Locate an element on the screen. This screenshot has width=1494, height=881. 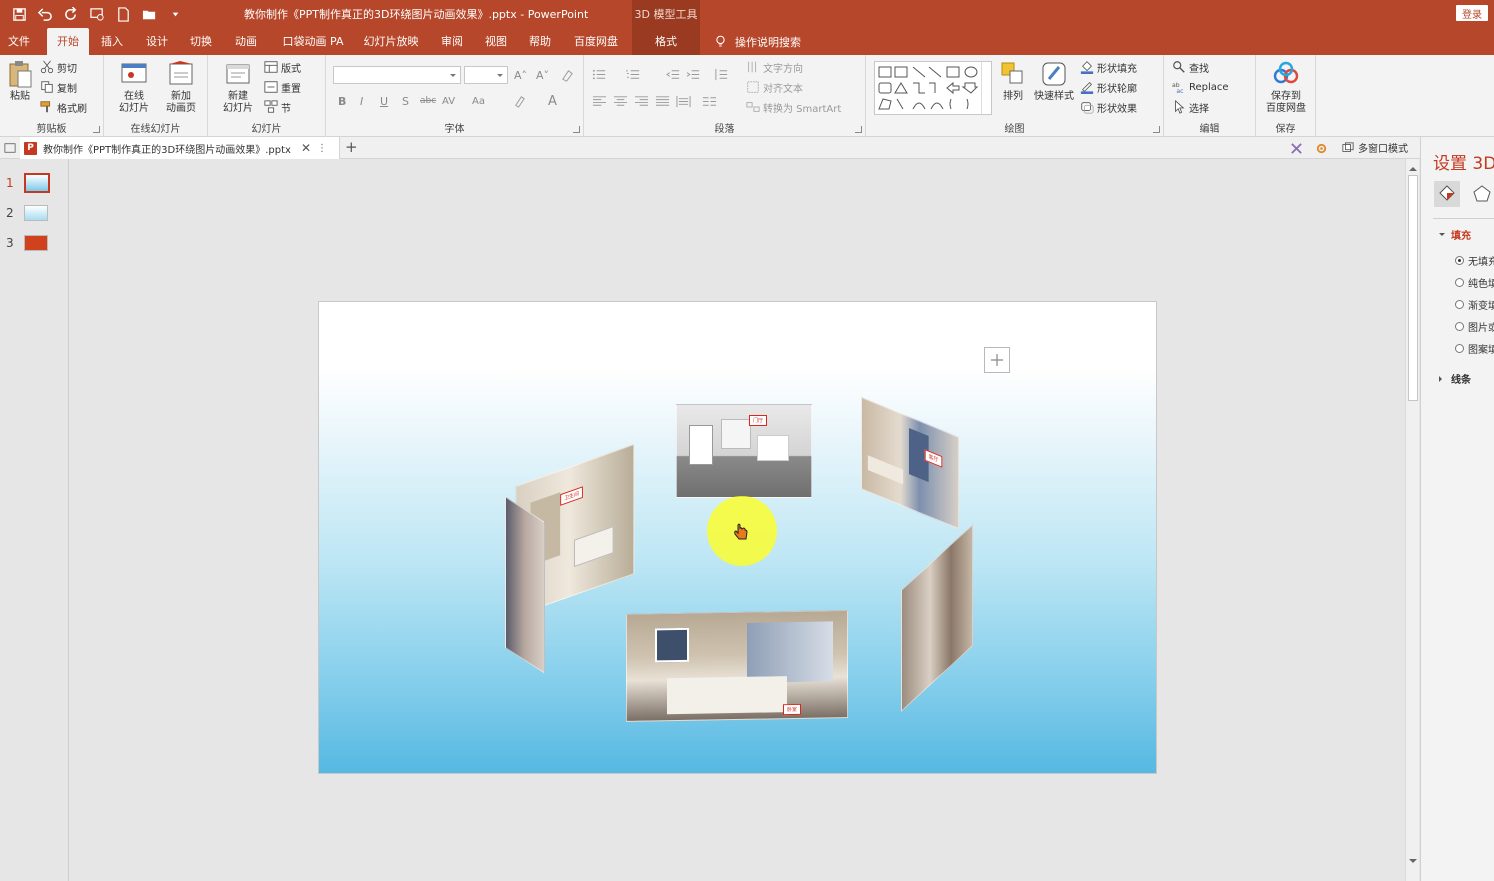
find-button: 查找 is located at coordinates (1190, 67).